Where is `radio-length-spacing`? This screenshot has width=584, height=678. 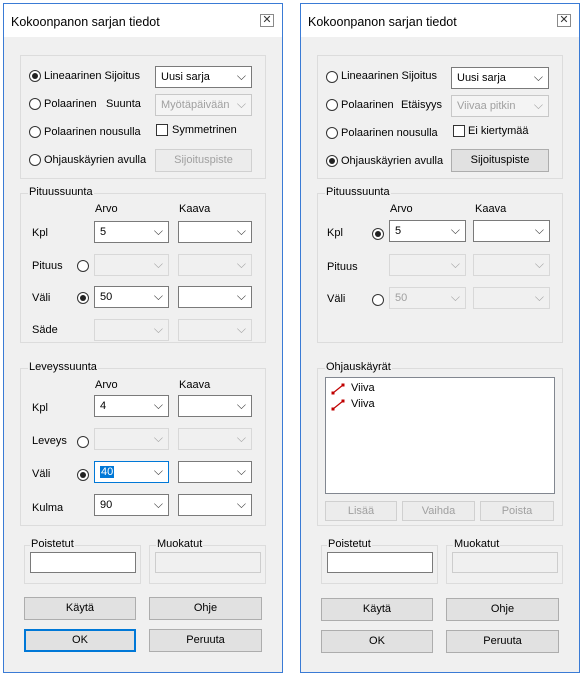
radio-length-spacing is located at coordinates (83, 298).